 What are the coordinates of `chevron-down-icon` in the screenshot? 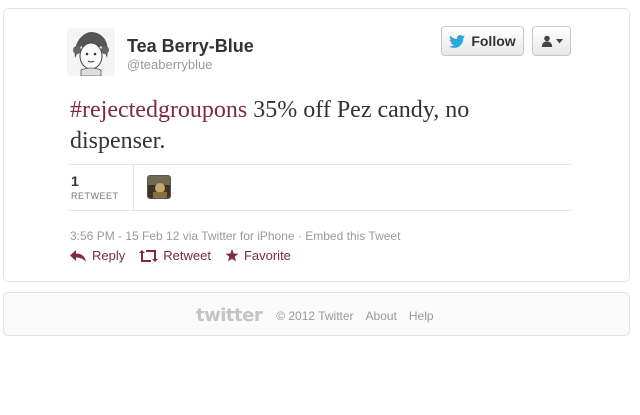 It's located at (559, 40).